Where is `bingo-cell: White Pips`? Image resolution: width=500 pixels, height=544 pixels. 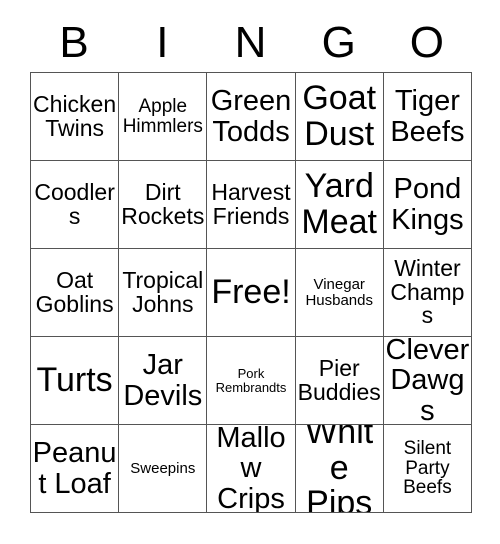 bingo-cell: White Pips is located at coordinates (339, 469).